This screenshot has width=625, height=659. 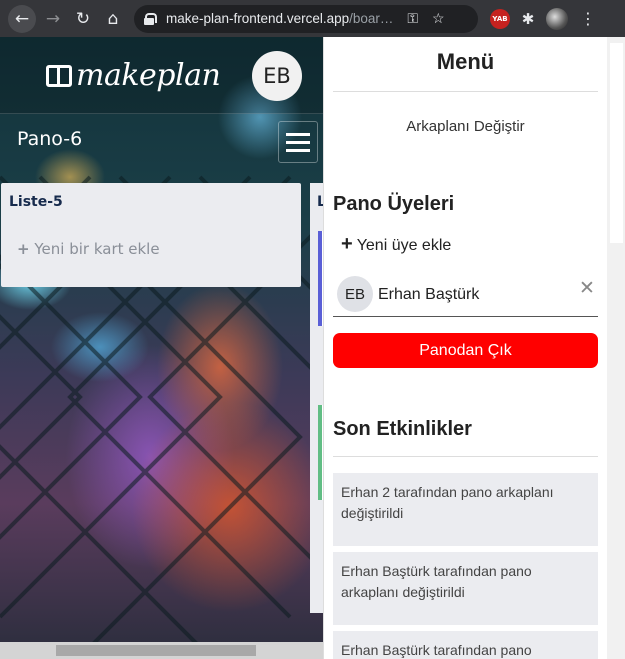 I want to click on member-row: EB Erhan Baştürk ✕, so click(x=465, y=296).